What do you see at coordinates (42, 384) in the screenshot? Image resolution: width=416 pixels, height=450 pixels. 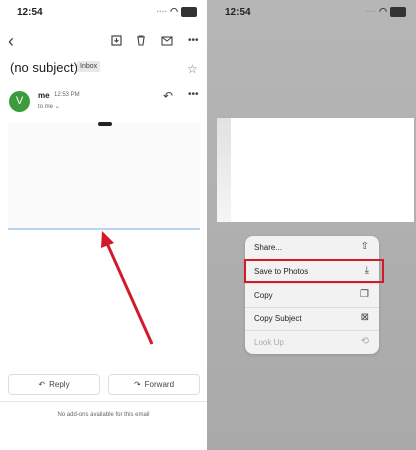 I see `reply-button-icon: ↶` at bounding box center [42, 384].